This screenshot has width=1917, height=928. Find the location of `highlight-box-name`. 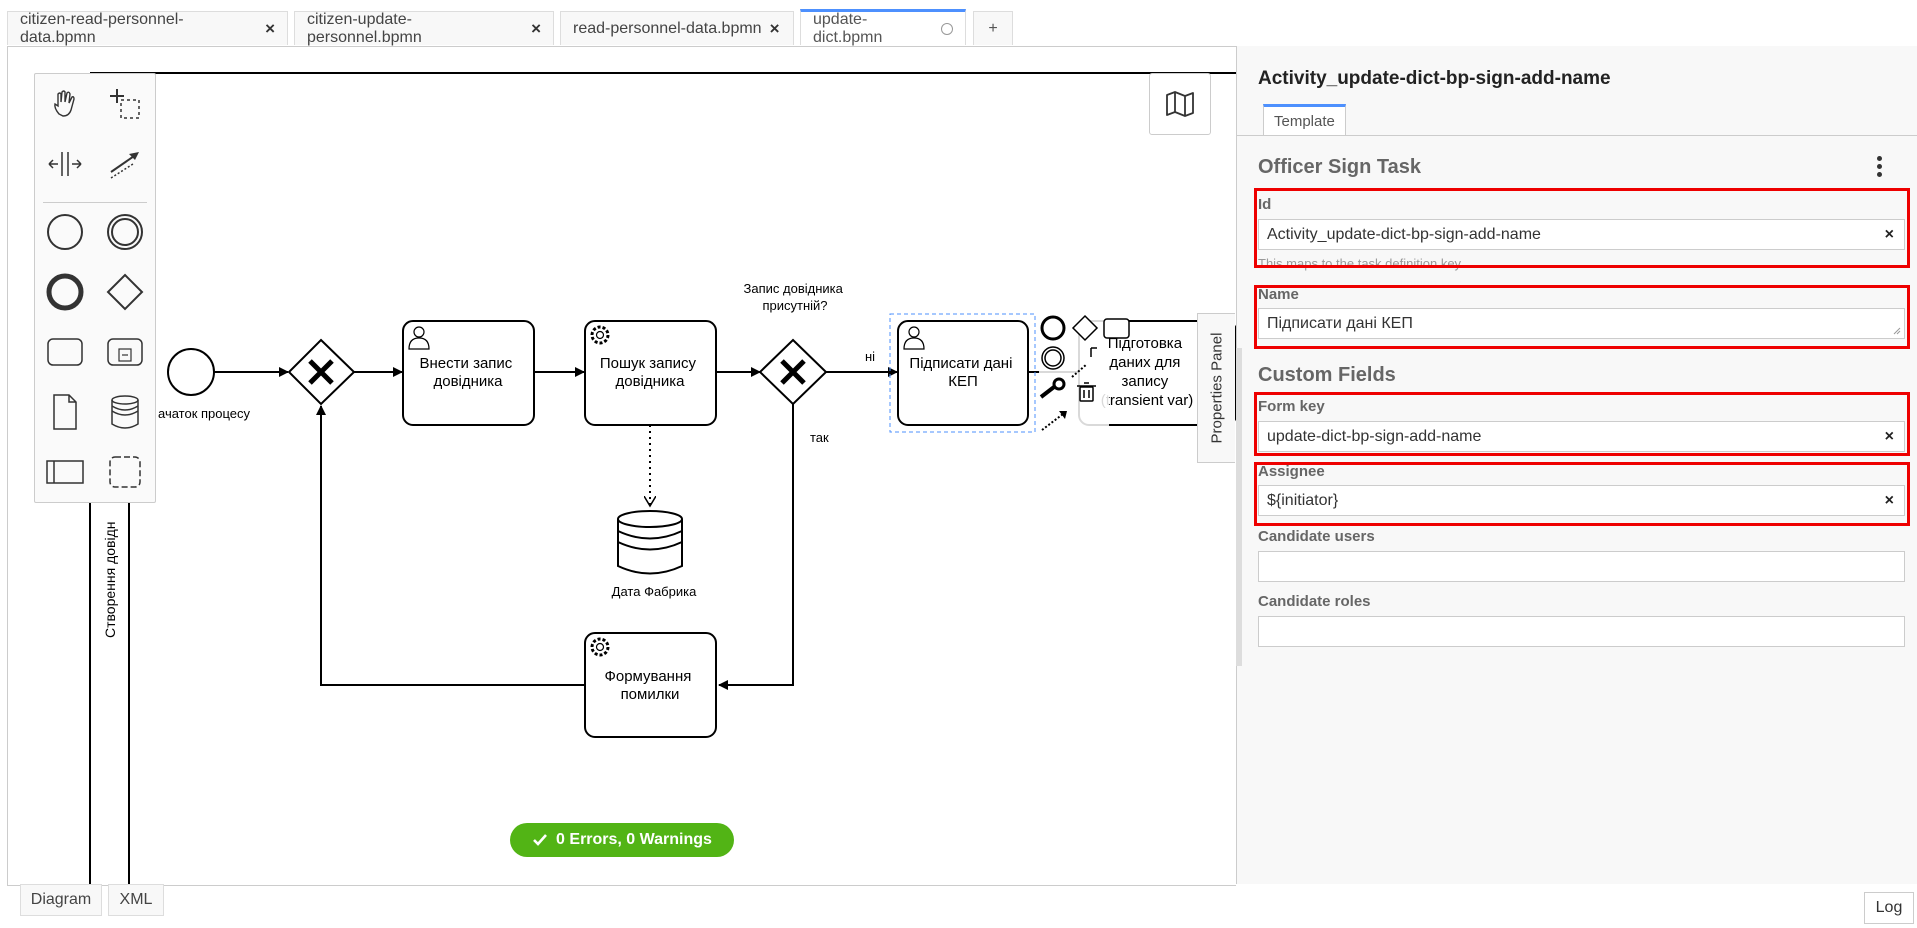

highlight-box-name is located at coordinates (1582, 317).